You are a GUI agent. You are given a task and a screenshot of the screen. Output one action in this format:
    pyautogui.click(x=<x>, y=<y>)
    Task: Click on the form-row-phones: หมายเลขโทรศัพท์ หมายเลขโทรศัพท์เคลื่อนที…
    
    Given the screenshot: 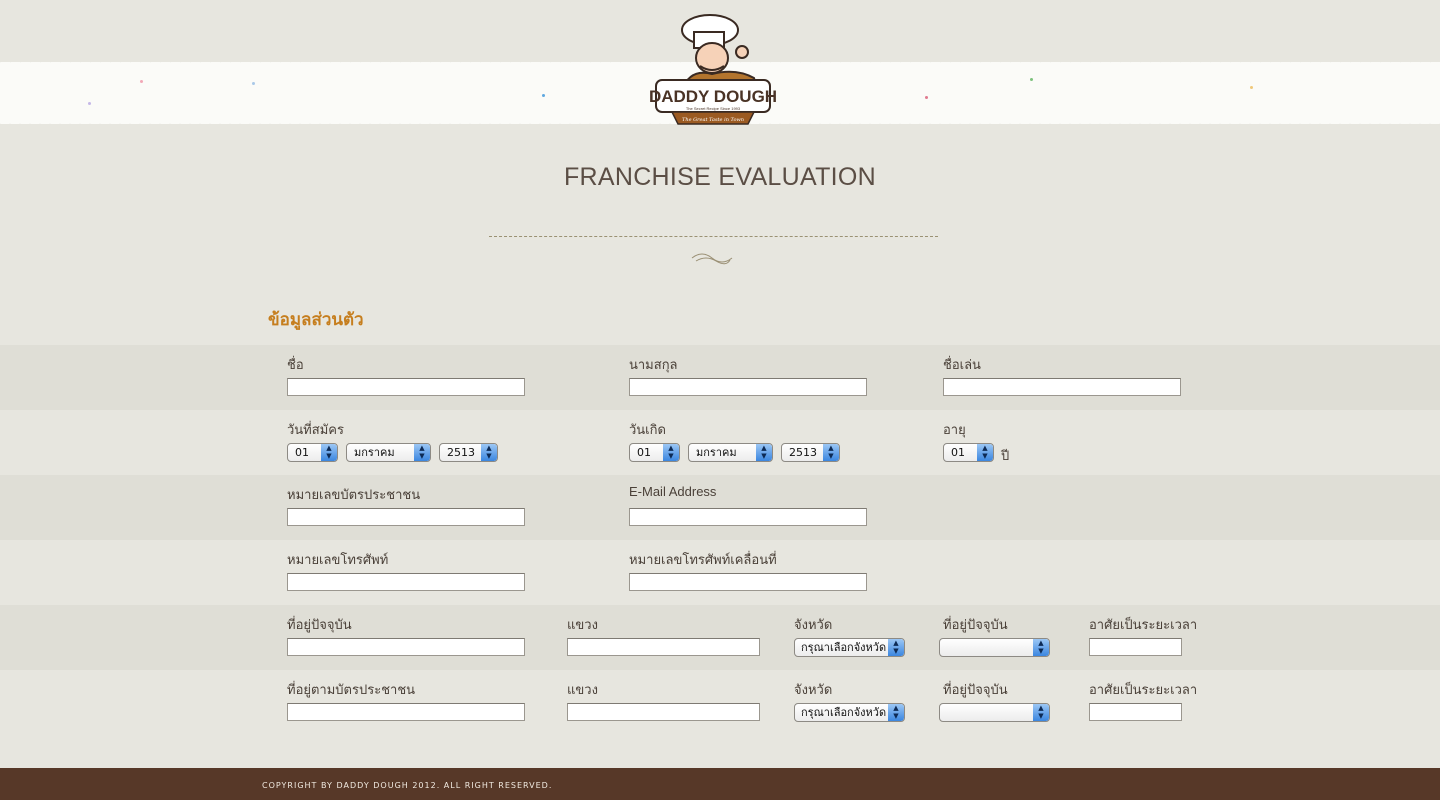 What is the action you would take?
    pyautogui.click(x=720, y=572)
    